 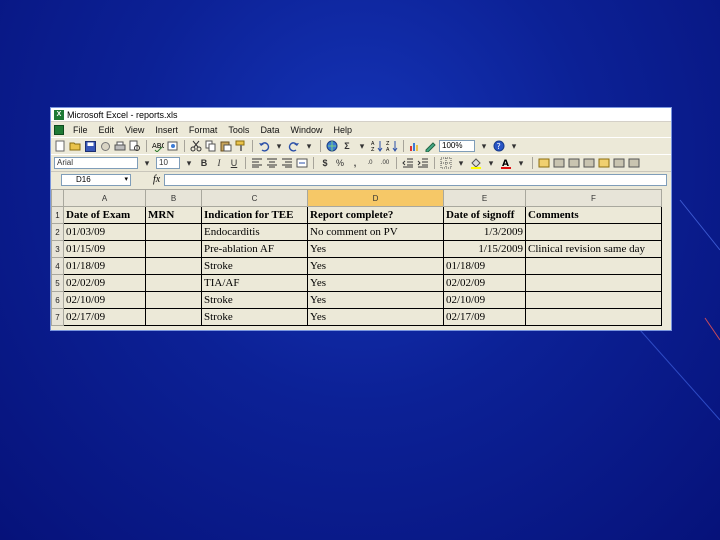 What do you see at coordinates (385, 163) in the screenshot?
I see `decrease-decimal-icon: .00` at bounding box center [385, 163].